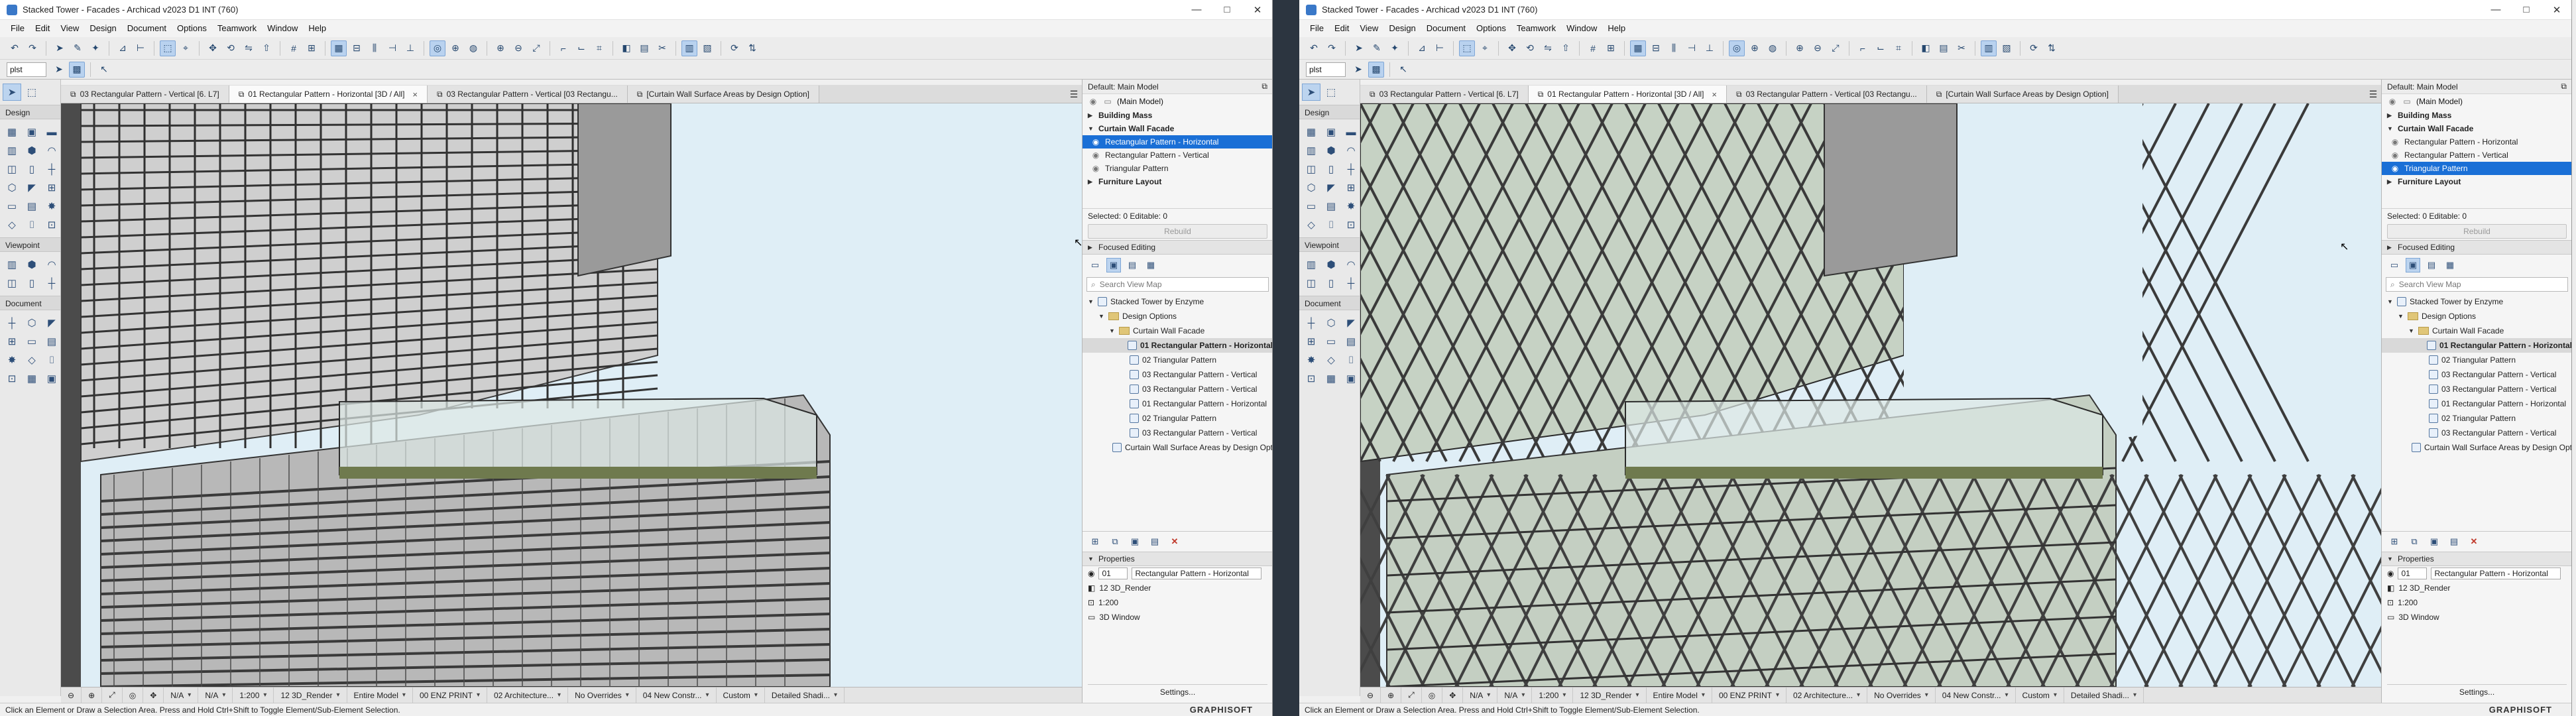 This screenshot has width=2576, height=716. What do you see at coordinates (2477, 418) in the screenshot?
I see `tree-item: 02 Triangular Pattern` at bounding box center [2477, 418].